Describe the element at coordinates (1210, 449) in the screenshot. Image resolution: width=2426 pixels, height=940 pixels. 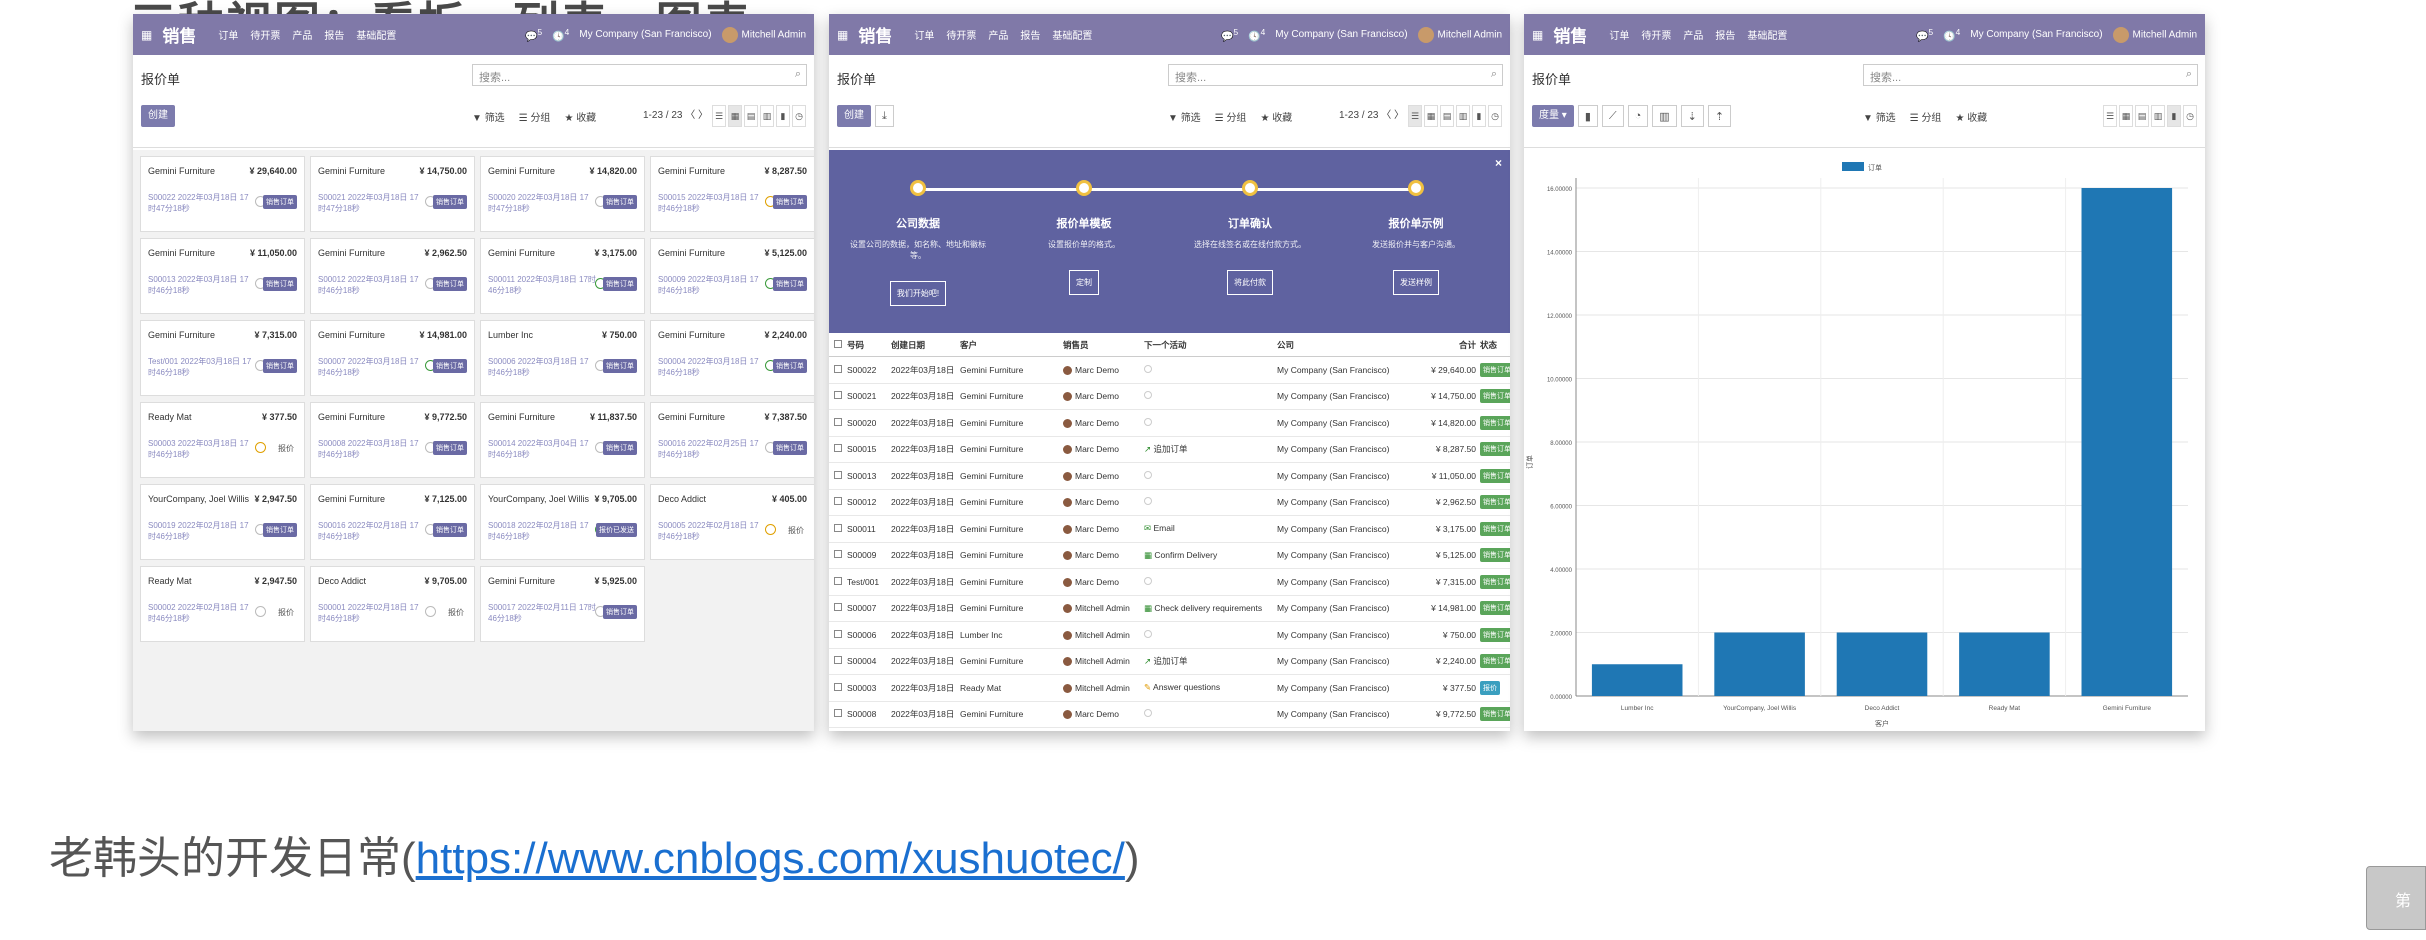
I see `cell-next-activity: ↗ 追加订单` at that location.